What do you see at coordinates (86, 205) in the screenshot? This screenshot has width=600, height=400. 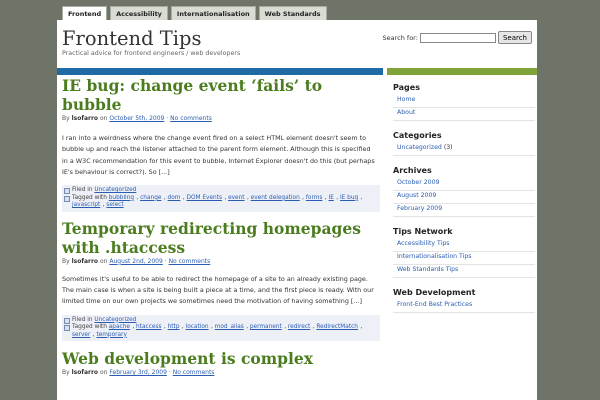 I see `tag-link: javascript` at bounding box center [86, 205].